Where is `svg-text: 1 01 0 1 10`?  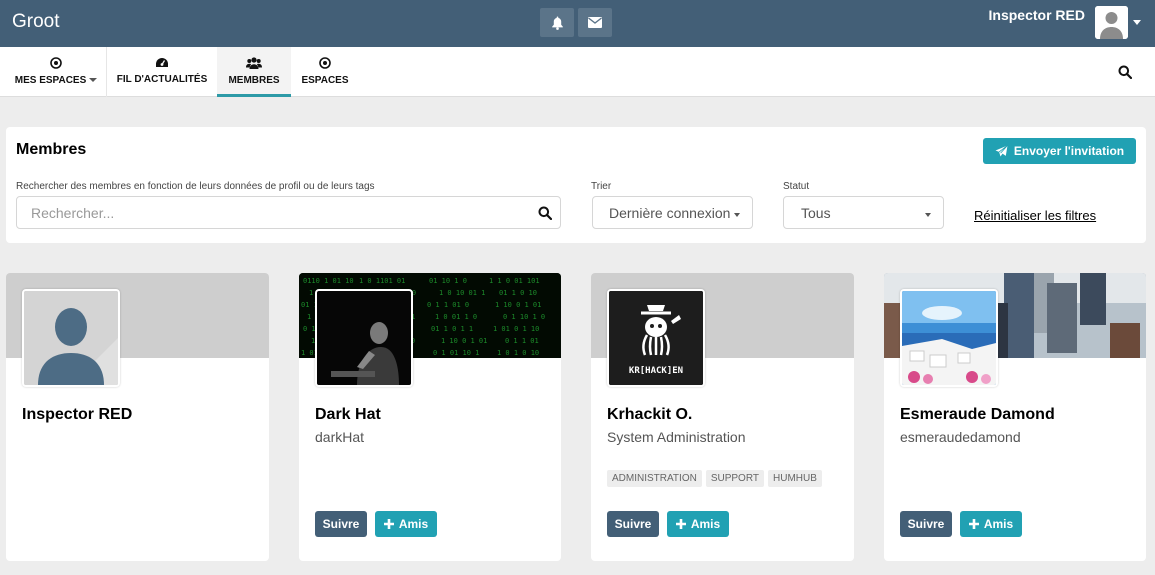
svg-text: 1 01 0 1 10 is located at coordinates (516, 329).